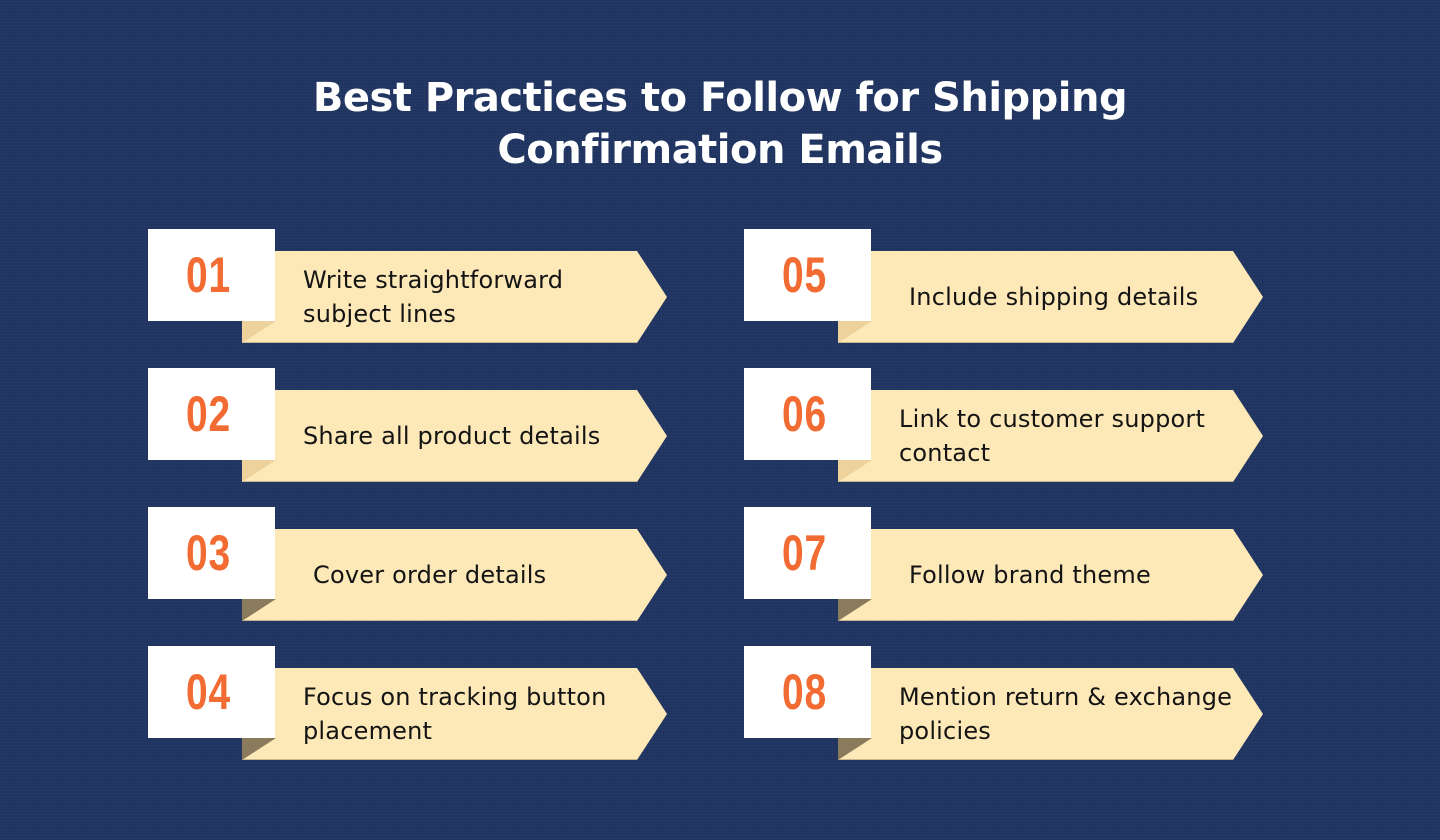 This screenshot has width=1440, height=840. Describe the element at coordinates (720, 150) in the screenshot. I see `title-line-2: Confirmation Emails` at that location.